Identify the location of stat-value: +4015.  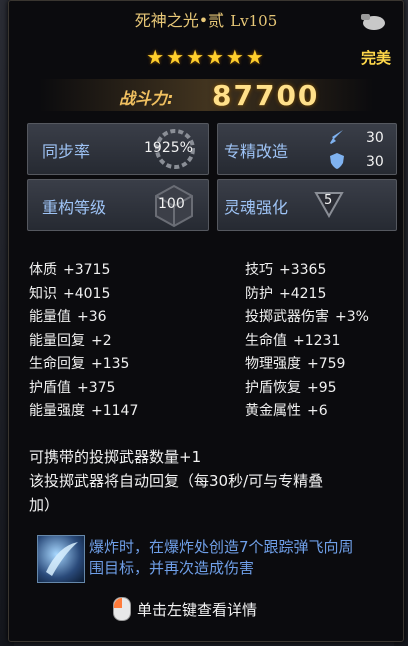
(87, 293).